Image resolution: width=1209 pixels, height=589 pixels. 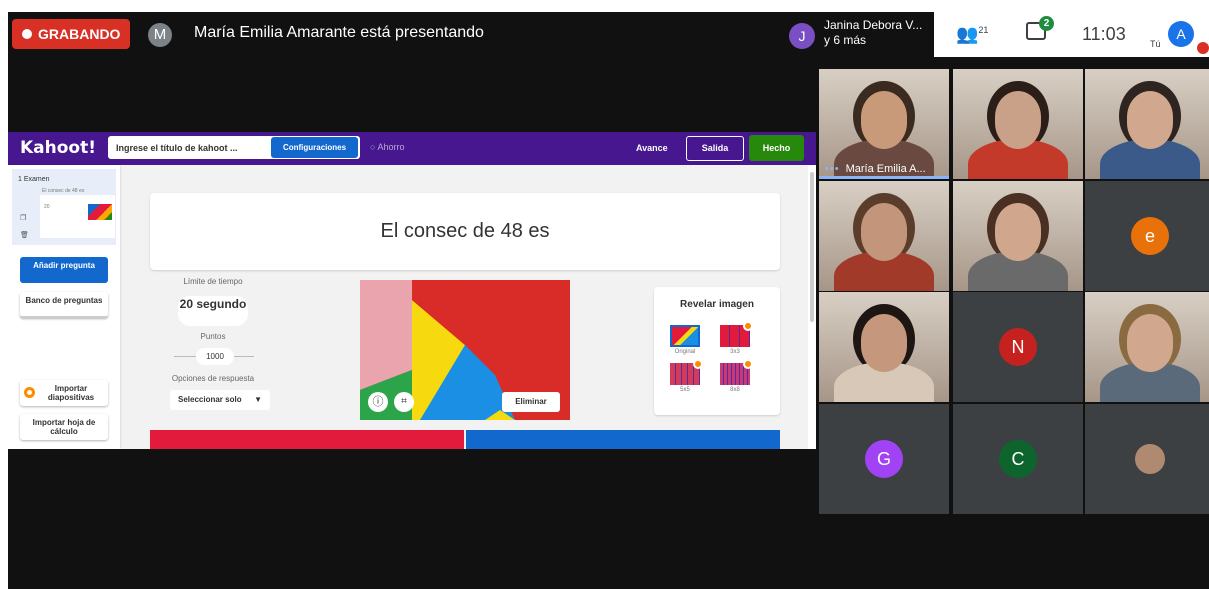 I want to click on participant-tile: G, so click(x=884, y=459).